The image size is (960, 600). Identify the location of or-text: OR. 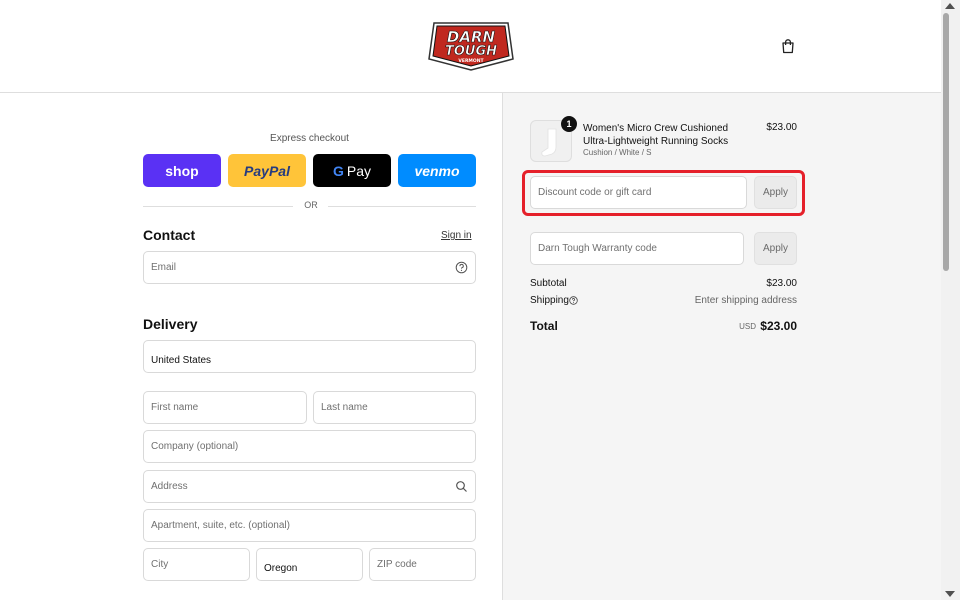
(311, 205).